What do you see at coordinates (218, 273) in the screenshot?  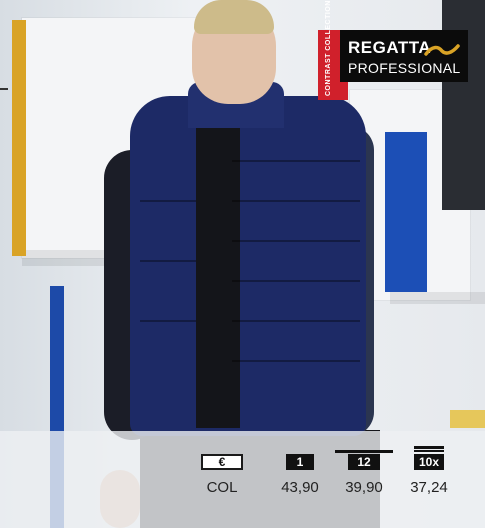 I see `inner-shirt` at bounding box center [218, 273].